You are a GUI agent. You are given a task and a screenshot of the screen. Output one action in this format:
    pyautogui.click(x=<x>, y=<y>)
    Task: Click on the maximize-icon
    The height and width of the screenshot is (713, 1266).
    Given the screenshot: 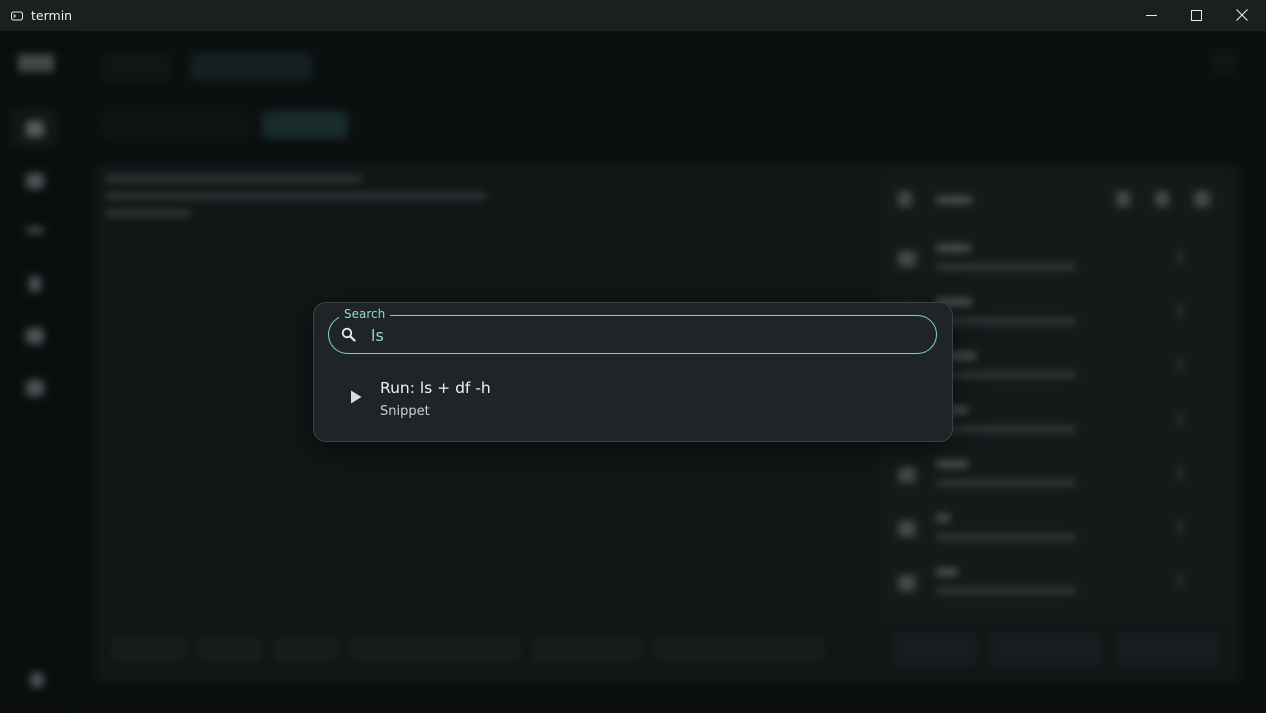 What is the action you would take?
    pyautogui.click(x=1196, y=15)
    